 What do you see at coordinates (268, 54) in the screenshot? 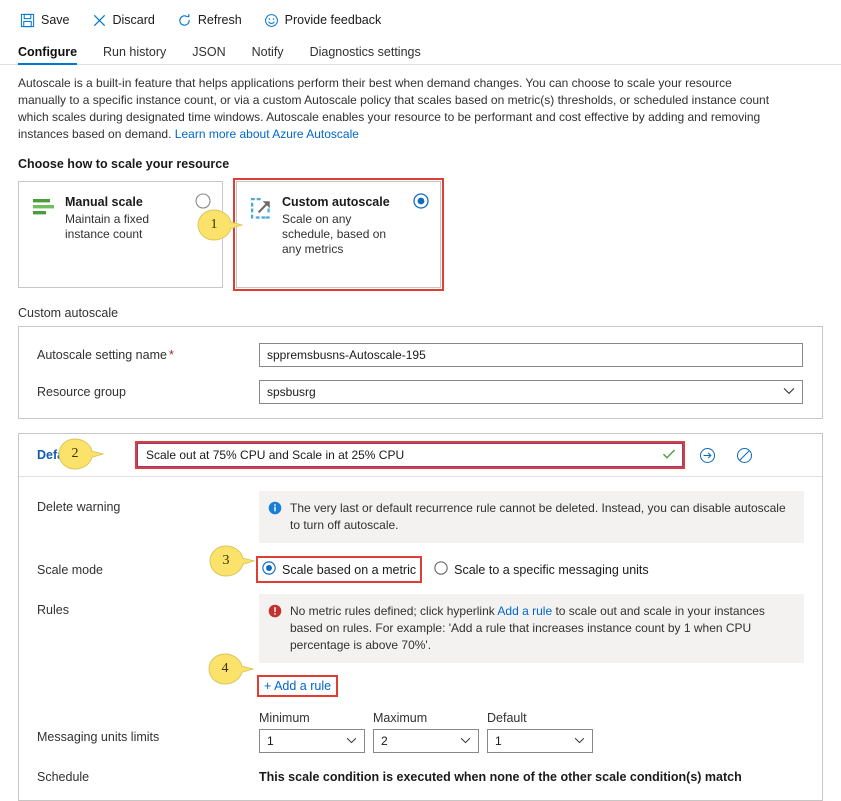
I see `tab-notify: Notify` at bounding box center [268, 54].